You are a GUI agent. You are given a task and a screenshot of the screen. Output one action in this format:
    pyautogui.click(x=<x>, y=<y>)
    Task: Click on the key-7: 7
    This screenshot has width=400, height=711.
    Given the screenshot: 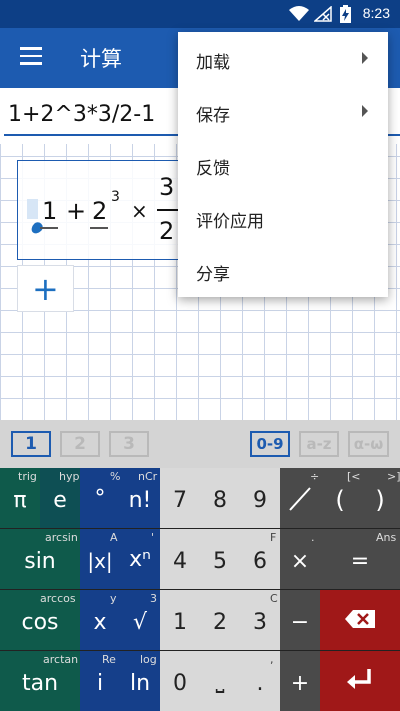 What is the action you would take?
    pyautogui.click(x=180, y=498)
    